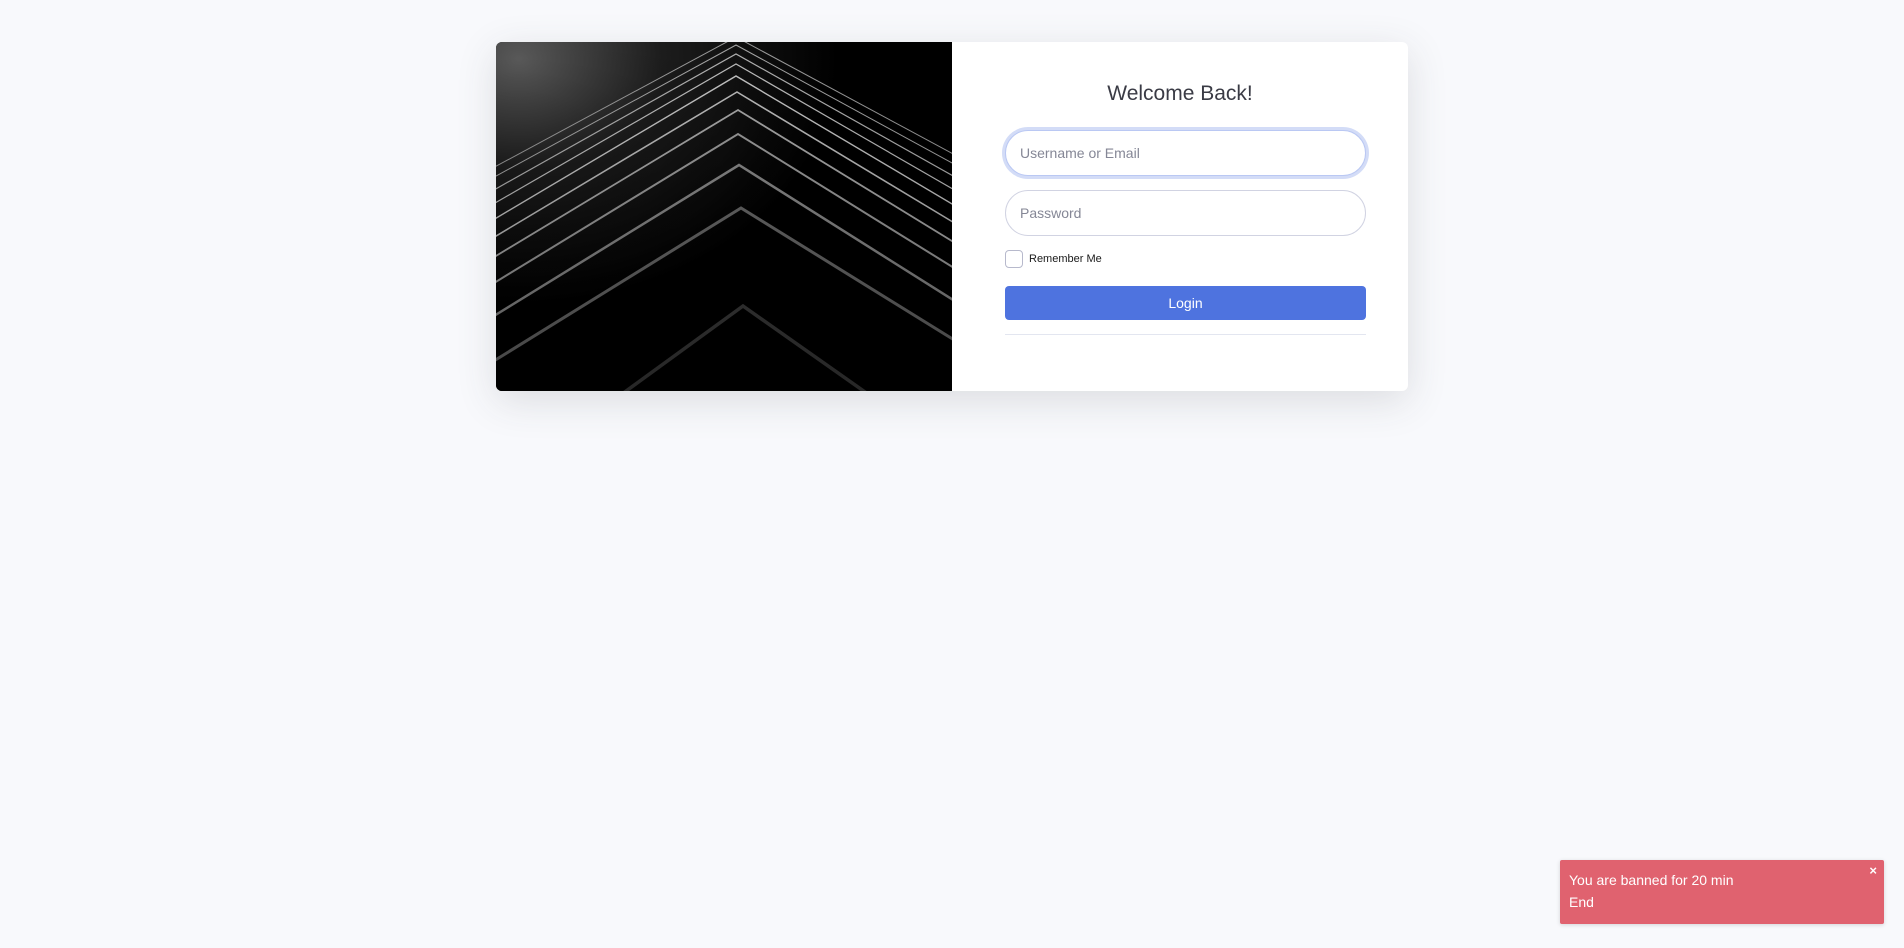 The width and height of the screenshot is (1904, 948). What do you see at coordinates (1651, 880) in the screenshot?
I see `notification-message: You are banned for 20 min` at bounding box center [1651, 880].